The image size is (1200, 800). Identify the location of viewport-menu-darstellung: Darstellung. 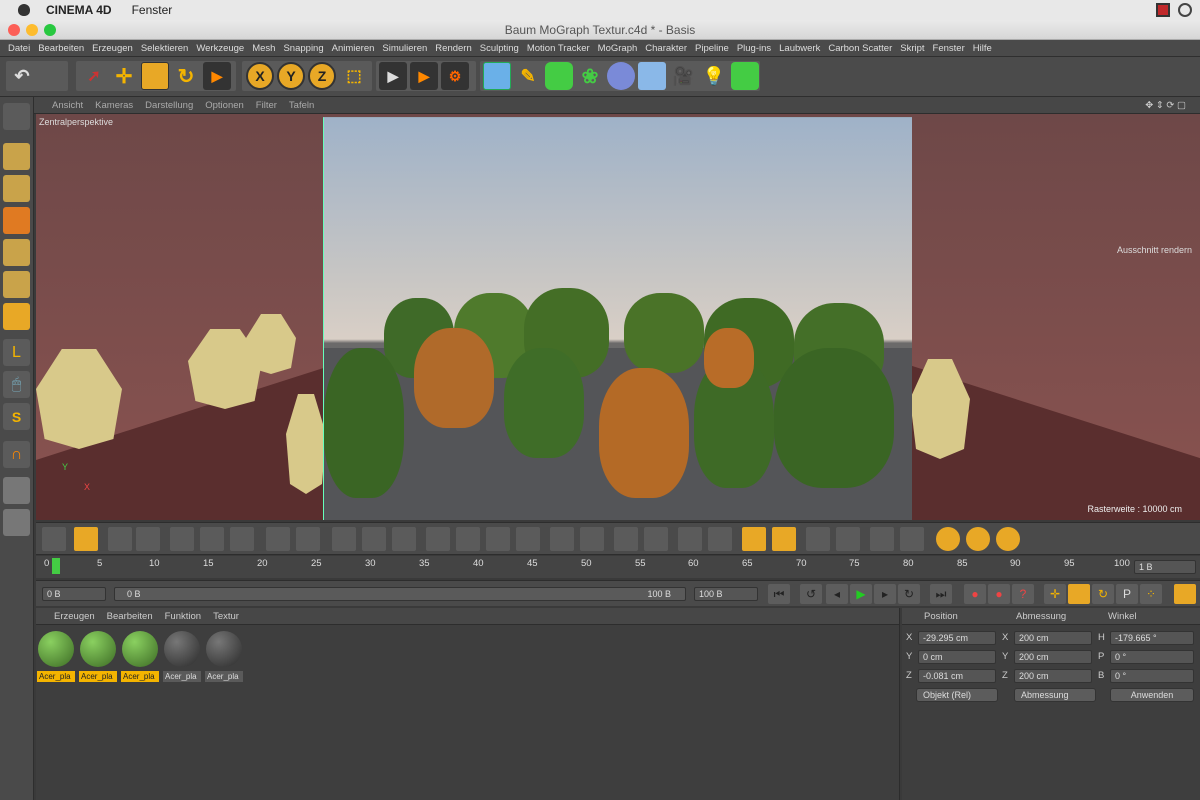
(169, 105).